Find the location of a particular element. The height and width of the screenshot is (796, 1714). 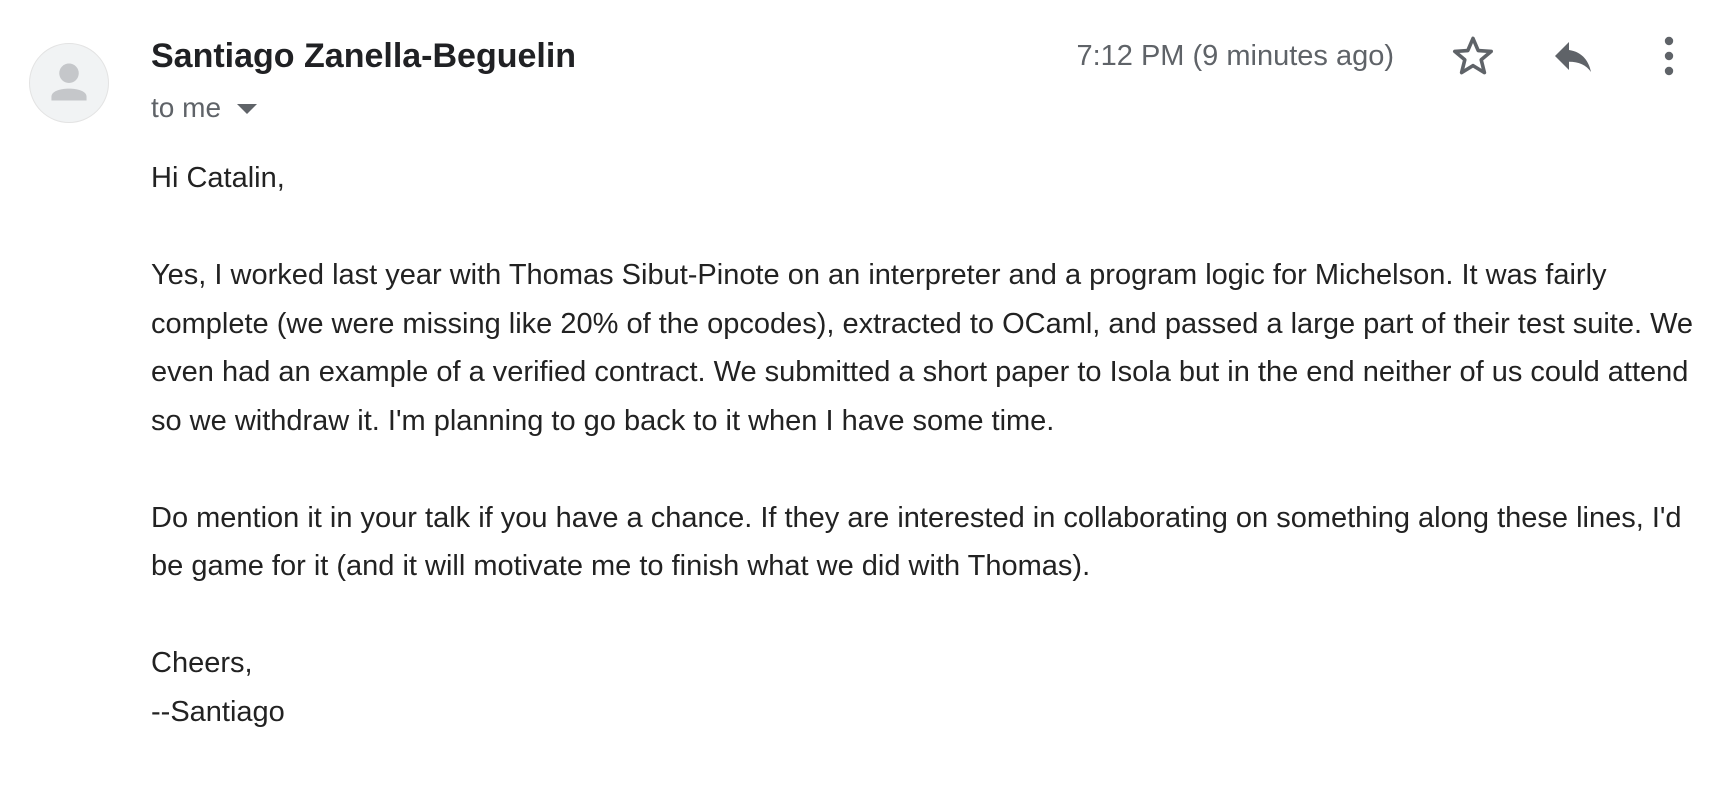

recipients-label: to me is located at coordinates (186, 107).